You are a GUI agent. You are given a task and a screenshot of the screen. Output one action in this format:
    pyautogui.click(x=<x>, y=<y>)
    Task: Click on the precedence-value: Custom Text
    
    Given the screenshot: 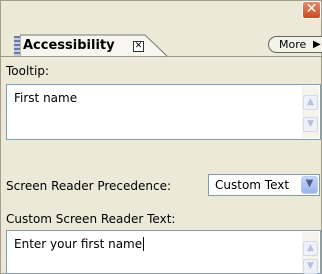 What is the action you would take?
    pyautogui.click(x=252, y=185)
    